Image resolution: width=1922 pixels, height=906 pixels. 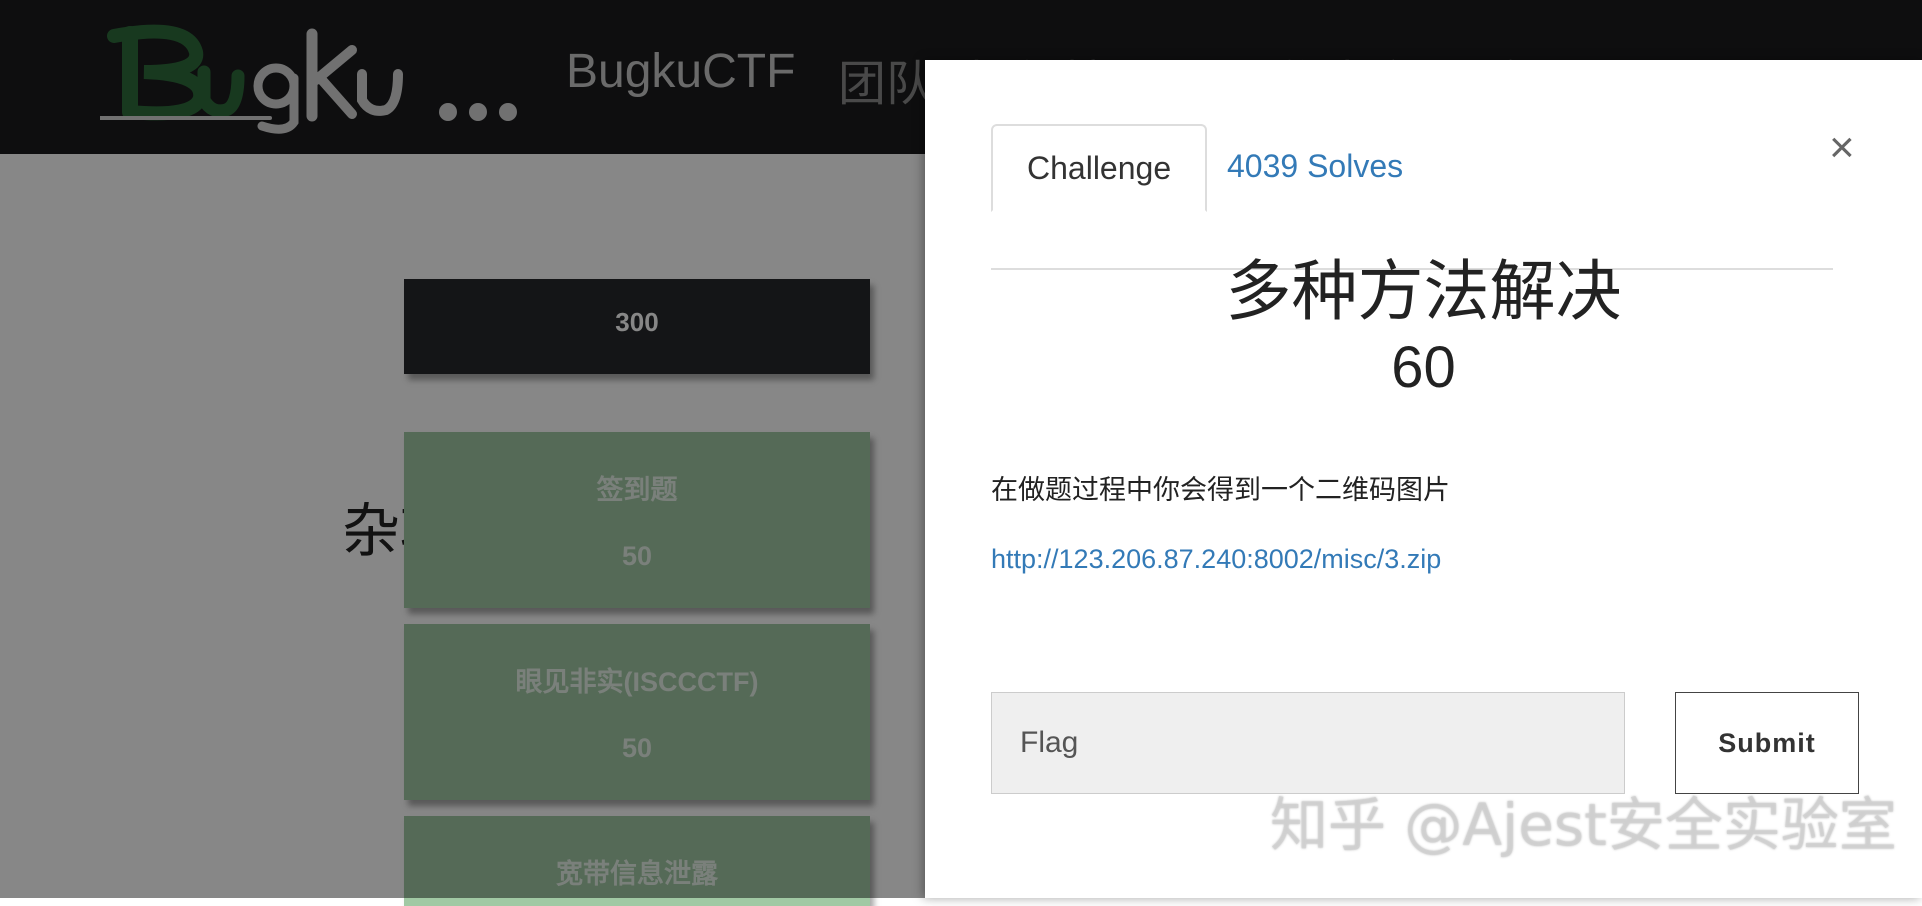 I want to click on watermark: 知乎 @Ajest安全实验室, so click(x=1583, y=825).